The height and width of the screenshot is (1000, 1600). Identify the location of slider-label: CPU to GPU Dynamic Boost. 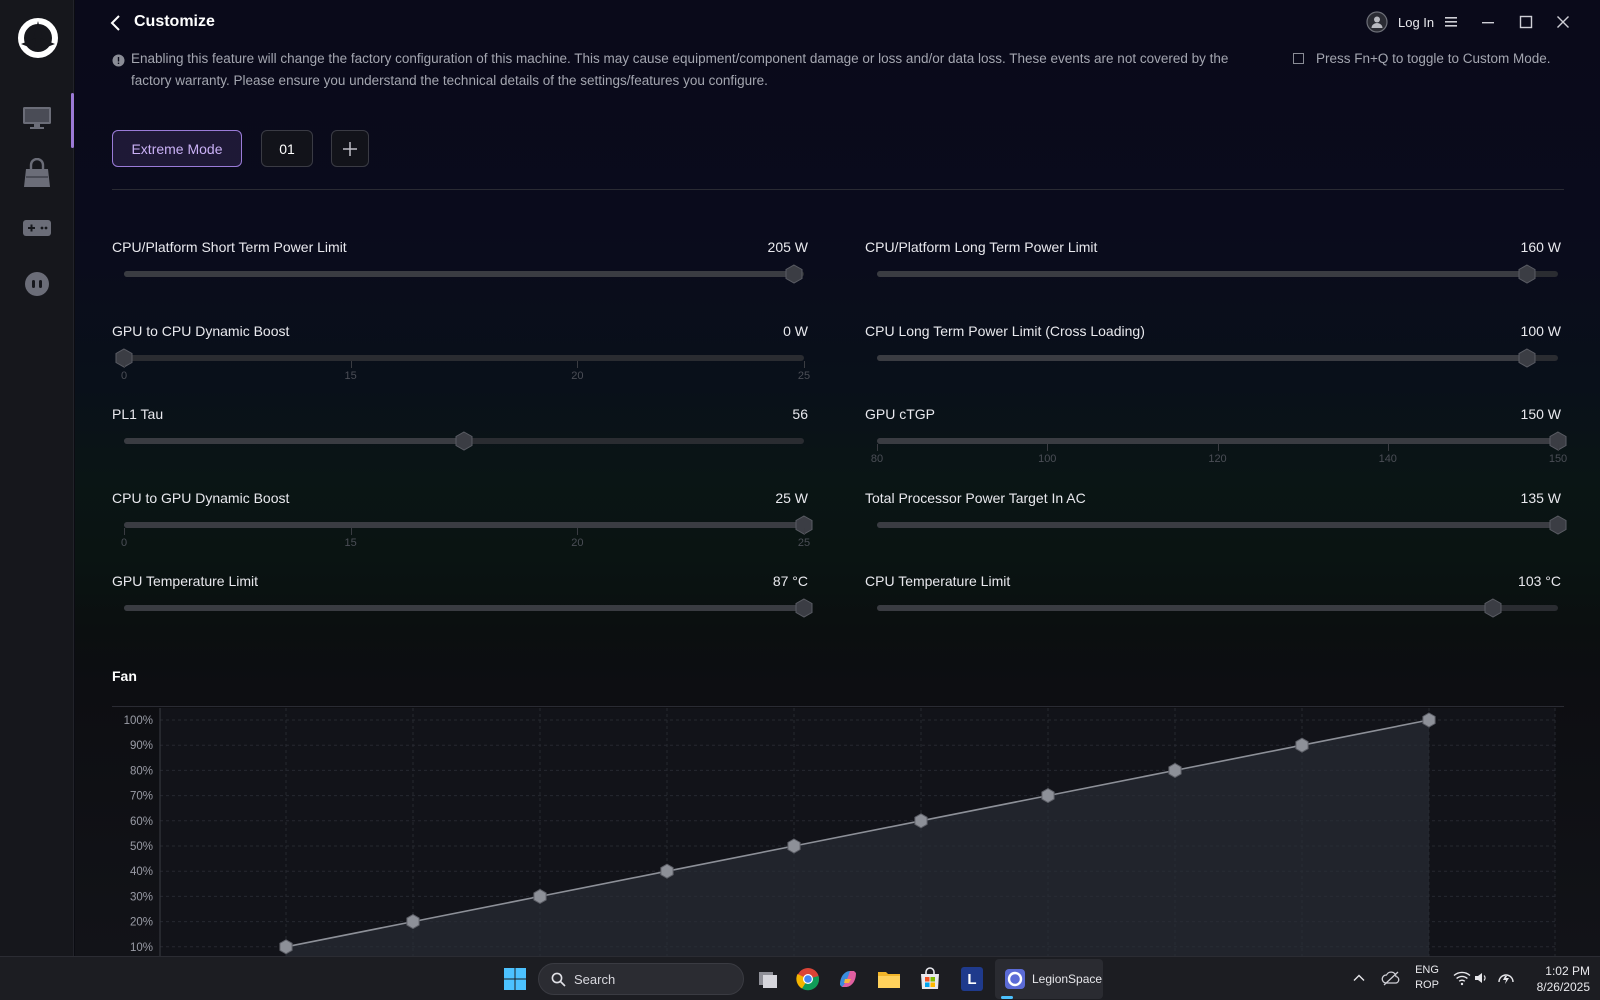
(201, 498).